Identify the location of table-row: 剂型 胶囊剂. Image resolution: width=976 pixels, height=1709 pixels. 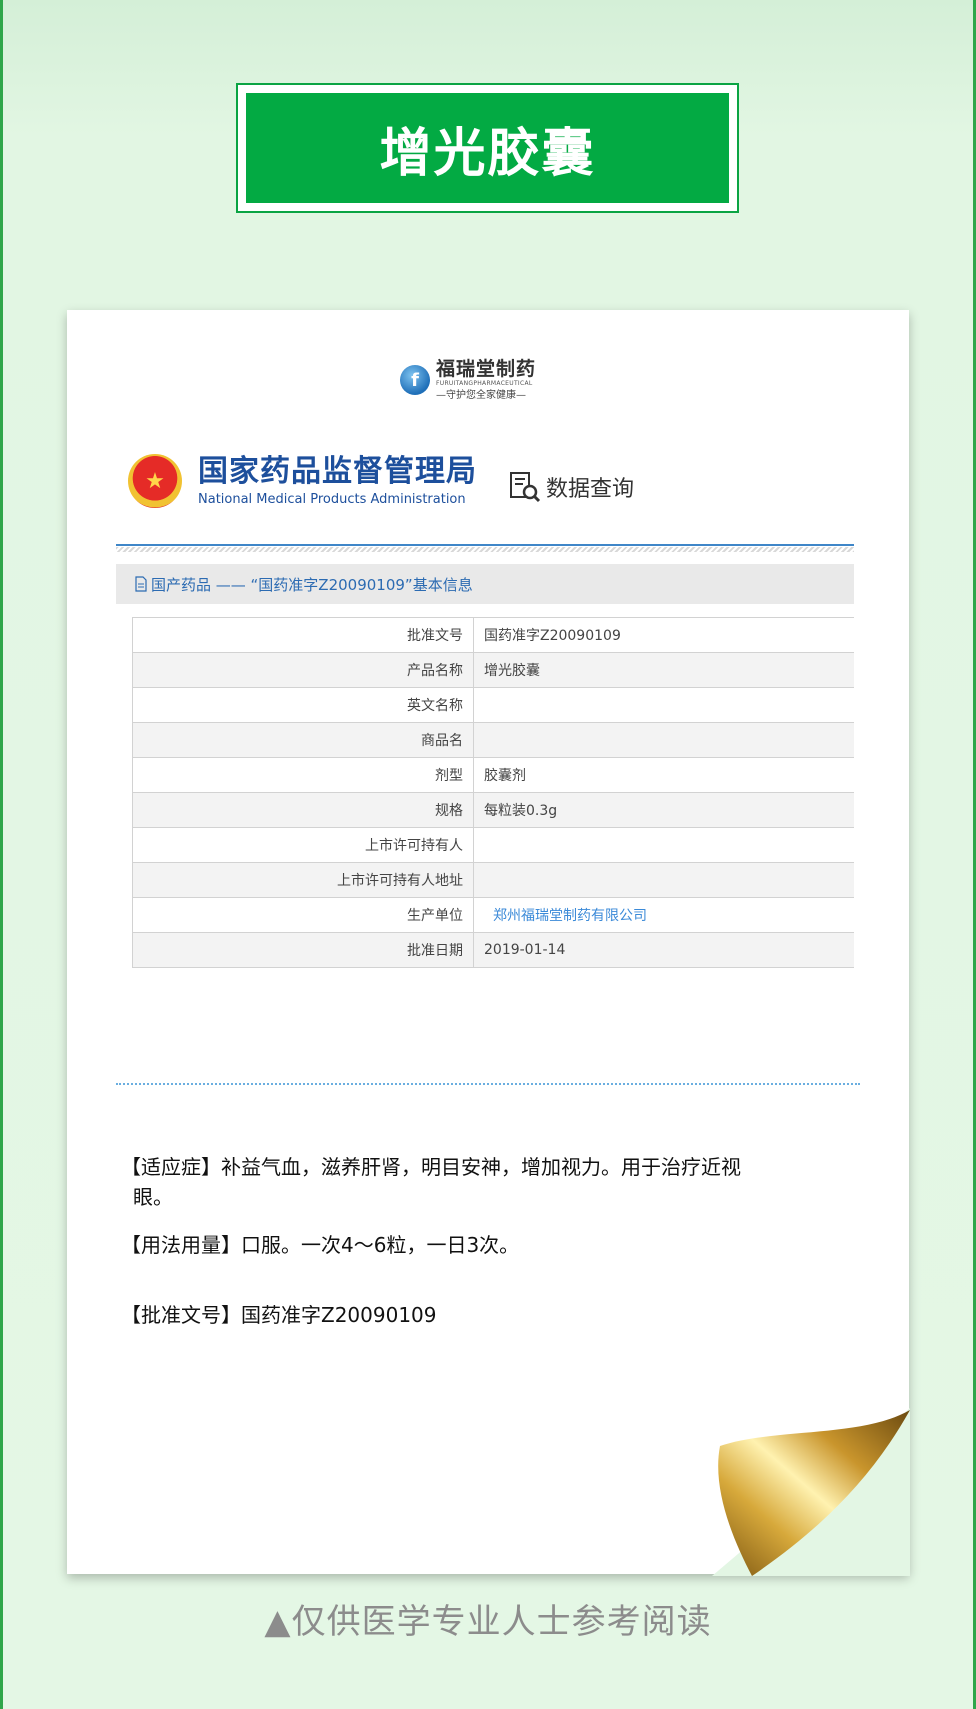
(493, 775).